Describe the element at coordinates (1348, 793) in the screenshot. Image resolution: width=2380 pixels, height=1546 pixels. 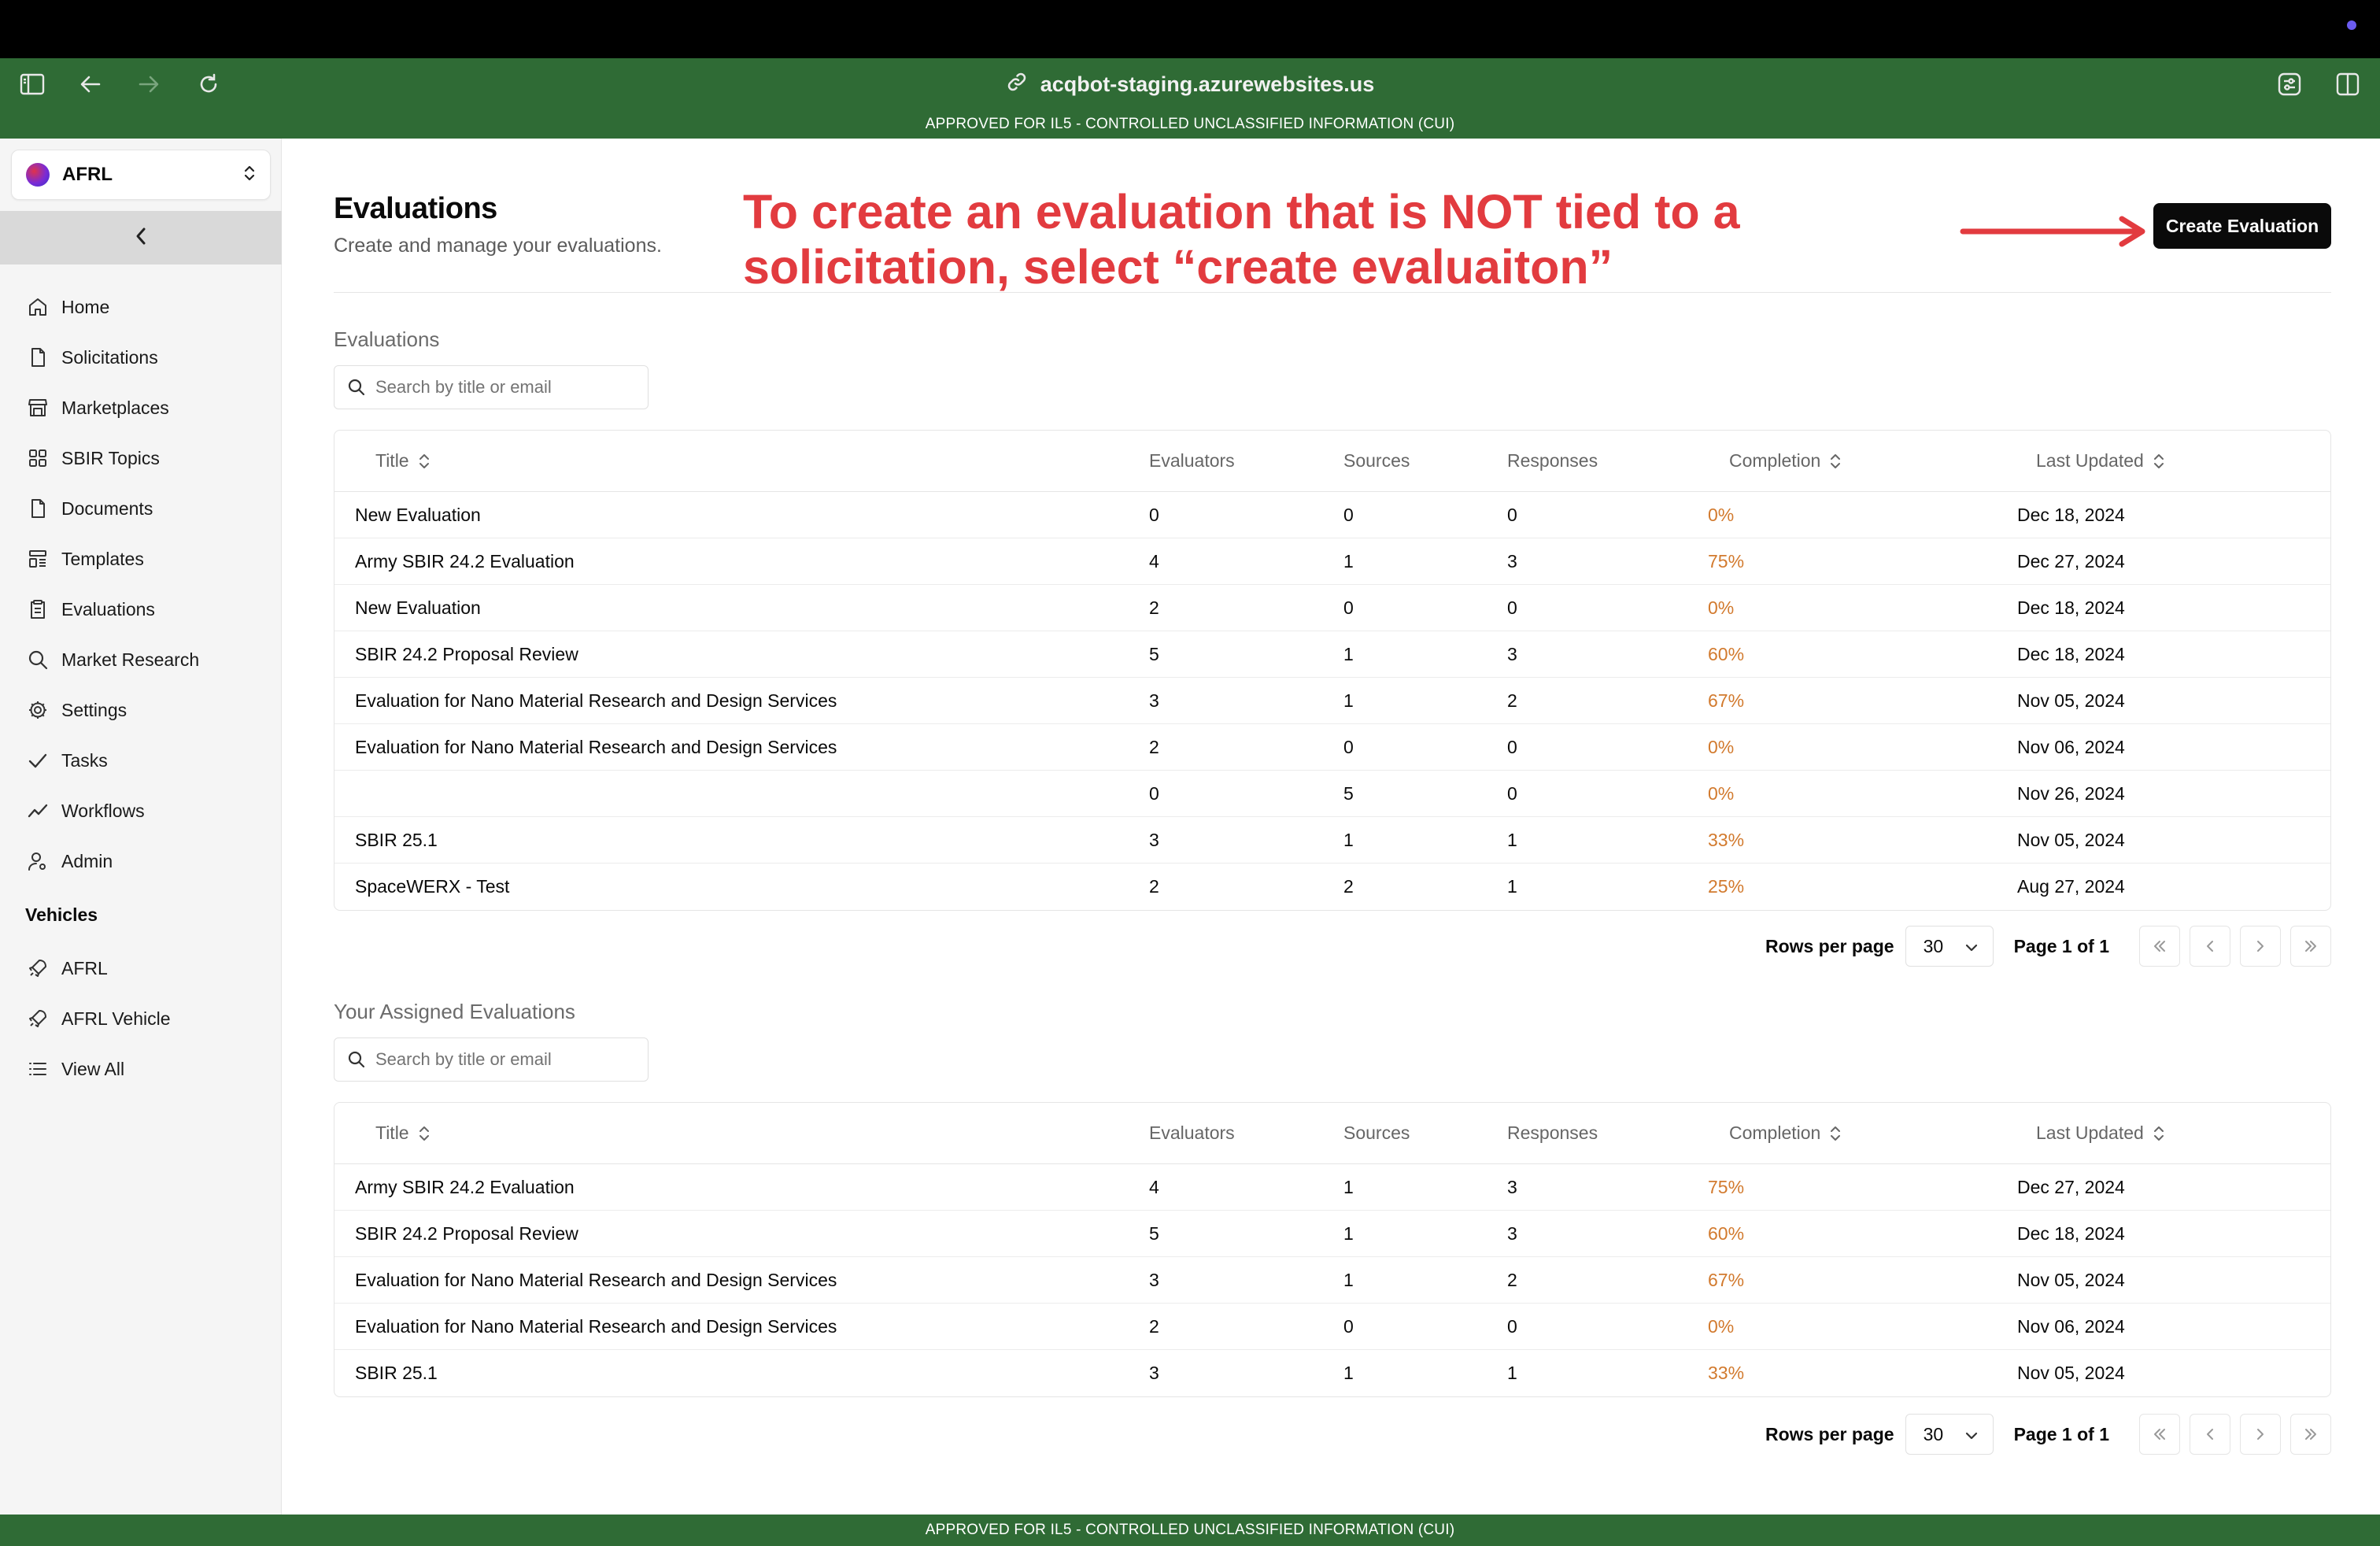
I see `cell-sources: 5` at that location.